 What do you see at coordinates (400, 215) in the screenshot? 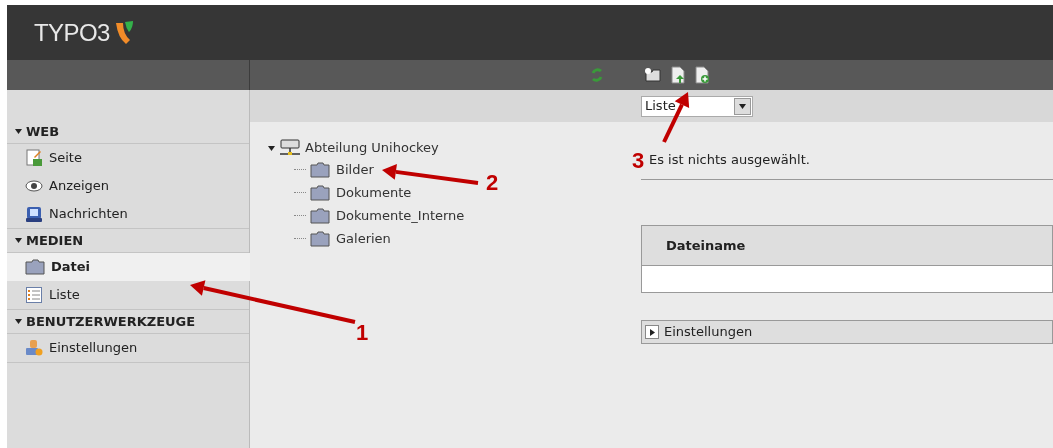
I see `tree-node: Dokumente_Interne` at bounding box center [400, 215].